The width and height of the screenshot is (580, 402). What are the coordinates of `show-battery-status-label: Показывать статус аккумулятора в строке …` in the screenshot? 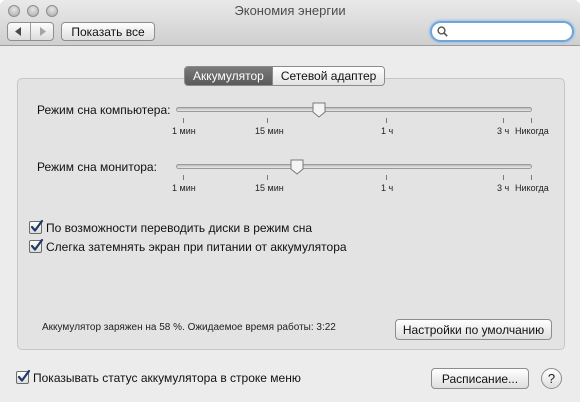 It's located at (167, 378).